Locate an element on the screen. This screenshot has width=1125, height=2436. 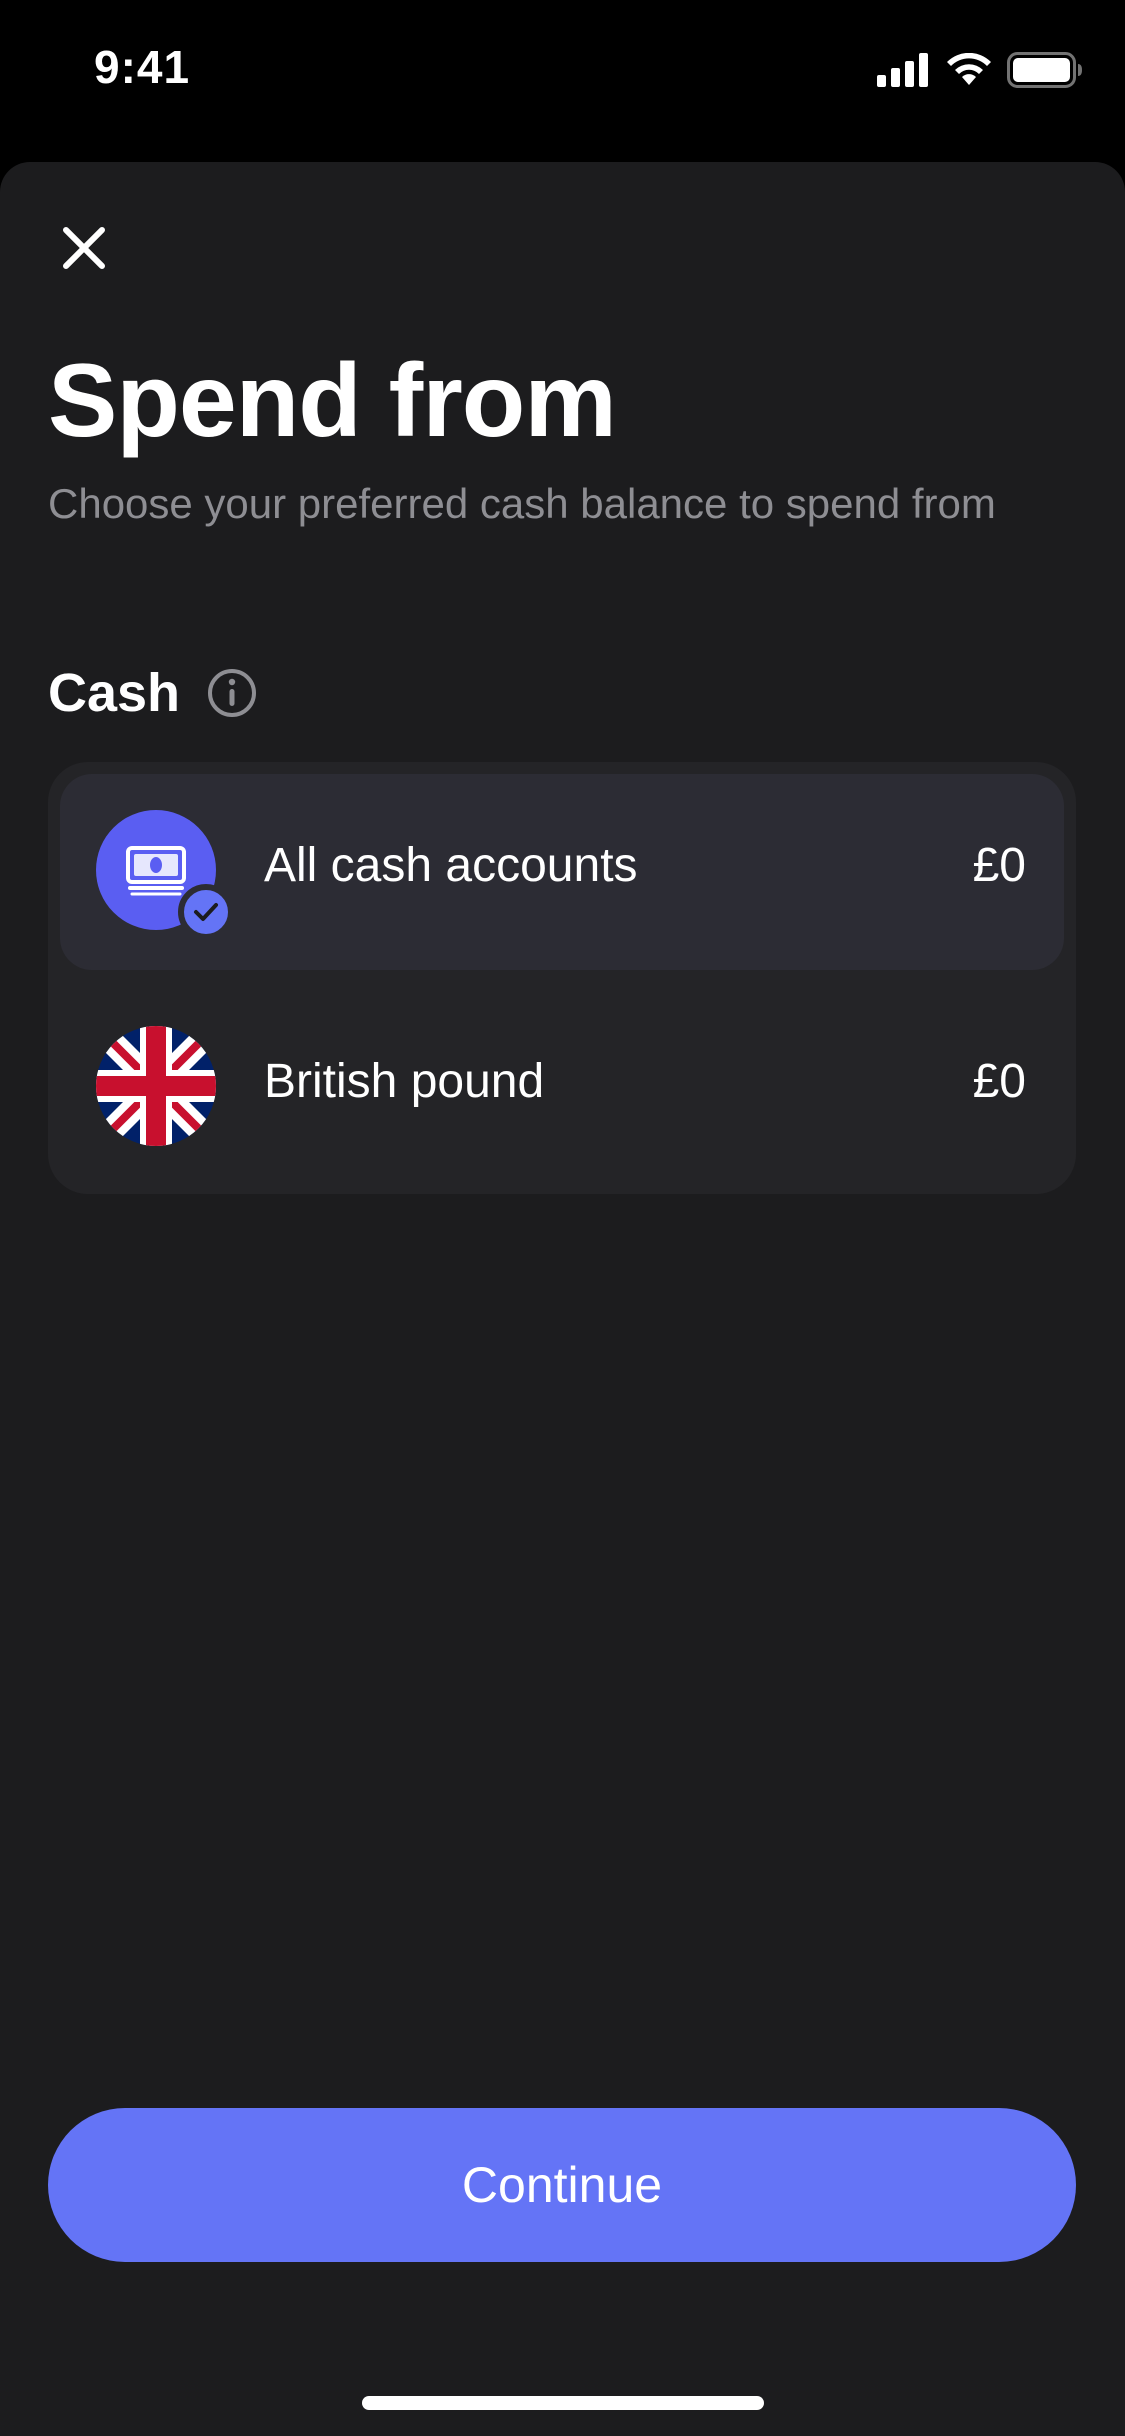
continue-button-label: Continue is located at coordinates (562, 2185).